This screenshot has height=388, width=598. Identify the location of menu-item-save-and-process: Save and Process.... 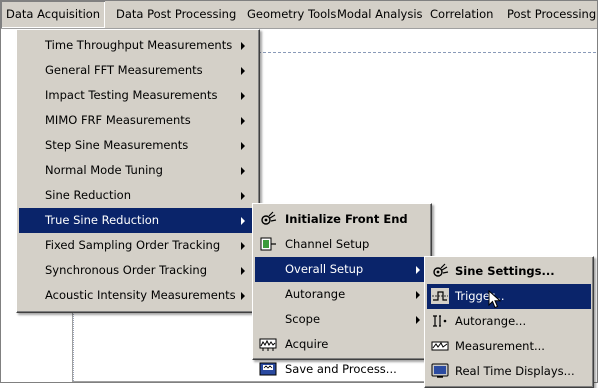
(342, 369).